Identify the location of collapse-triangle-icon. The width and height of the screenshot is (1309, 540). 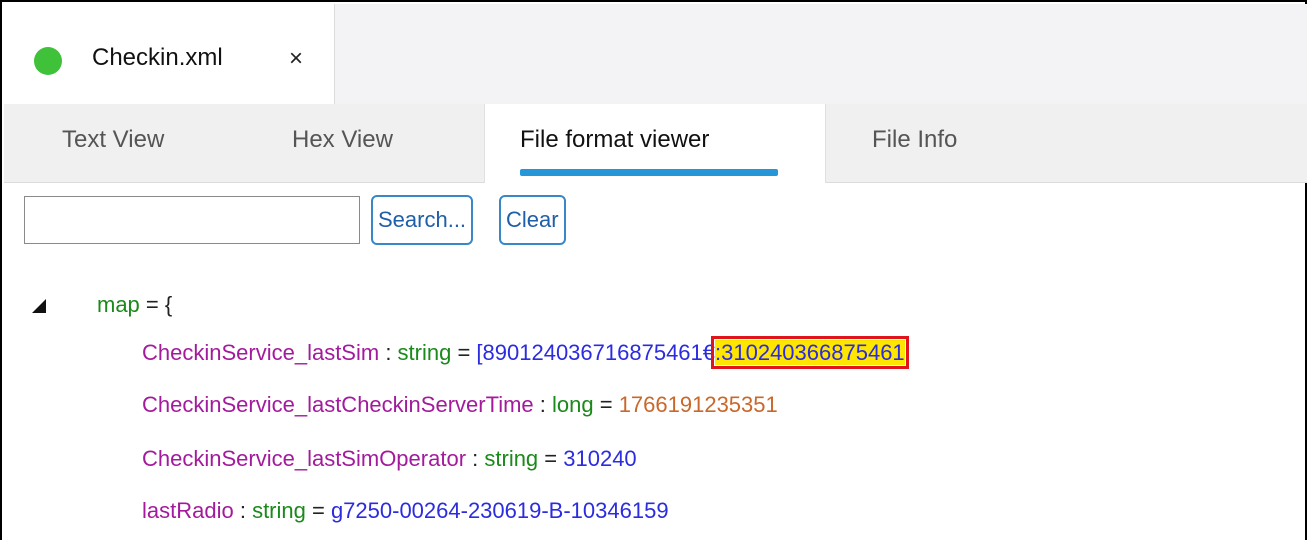
(39, 306).